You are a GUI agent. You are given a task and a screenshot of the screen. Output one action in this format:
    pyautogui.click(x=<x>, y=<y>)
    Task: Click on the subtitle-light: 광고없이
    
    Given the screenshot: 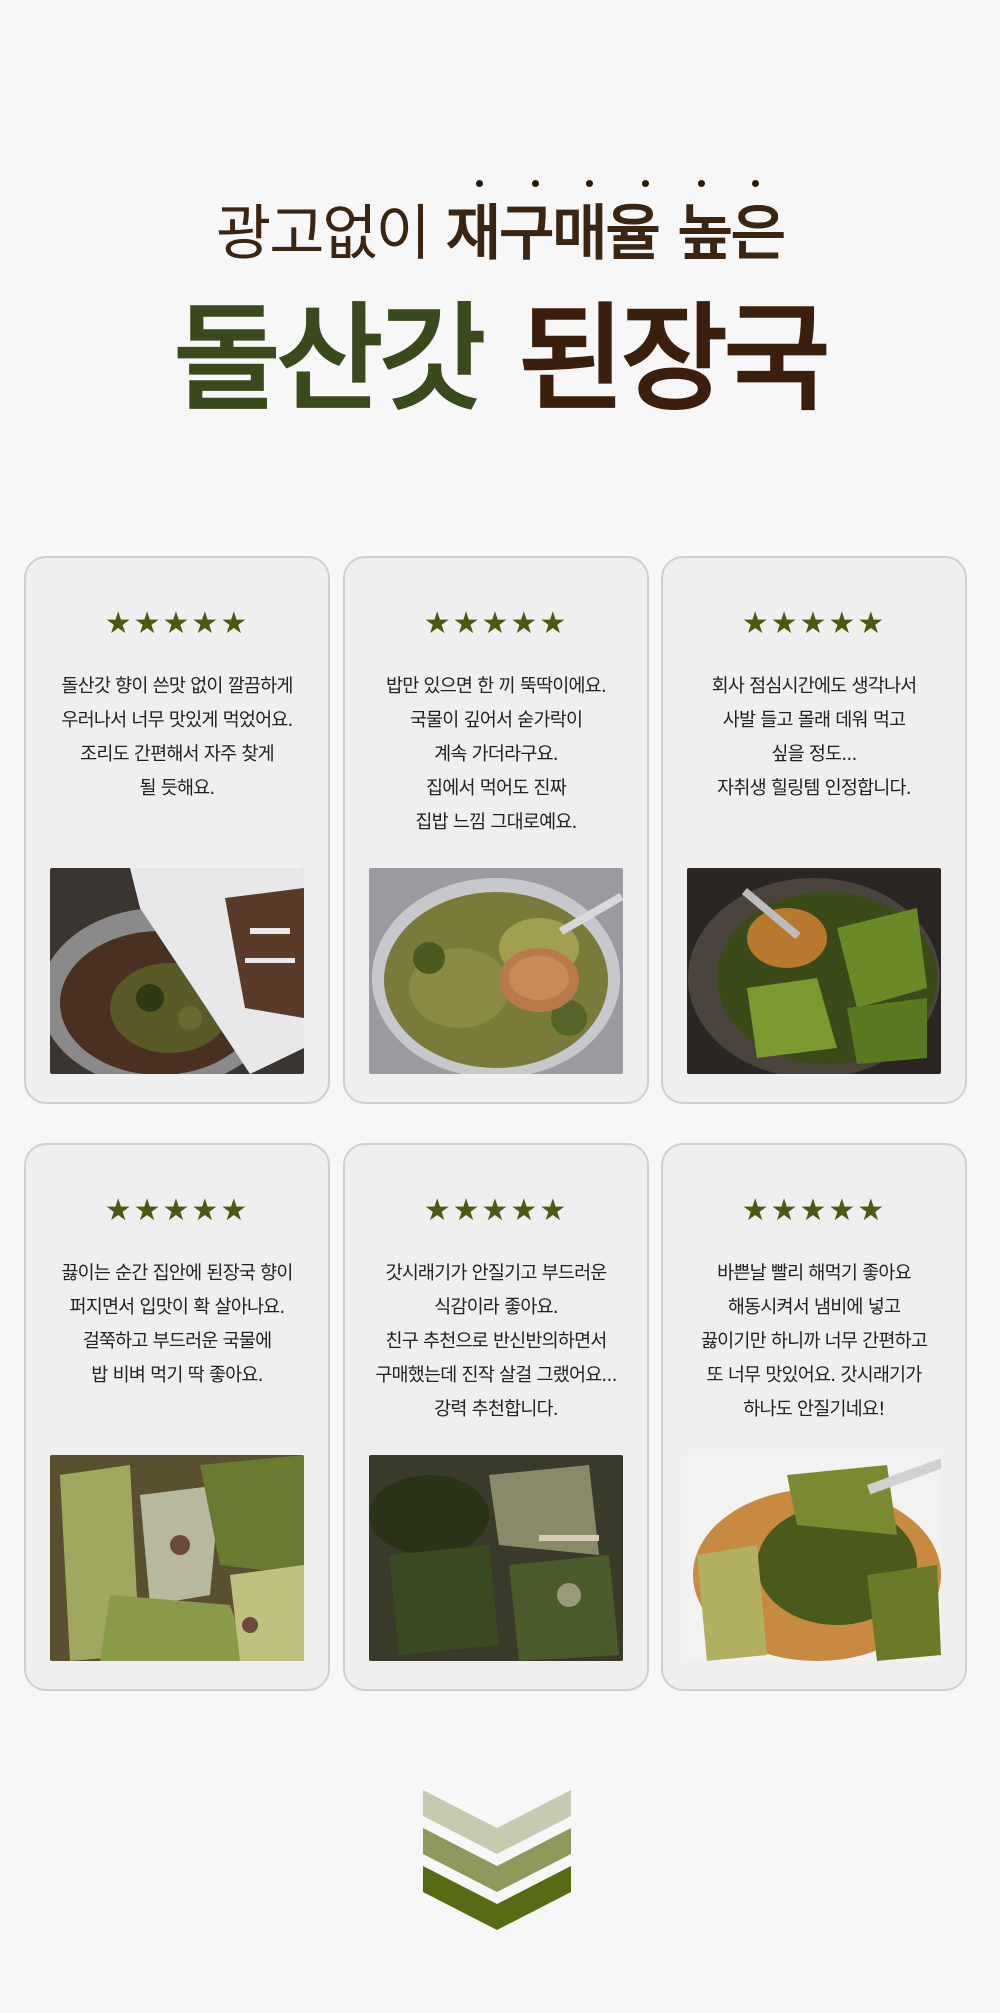 What is the action you would take?
    pyautogui.click(x=323, y=234)
    